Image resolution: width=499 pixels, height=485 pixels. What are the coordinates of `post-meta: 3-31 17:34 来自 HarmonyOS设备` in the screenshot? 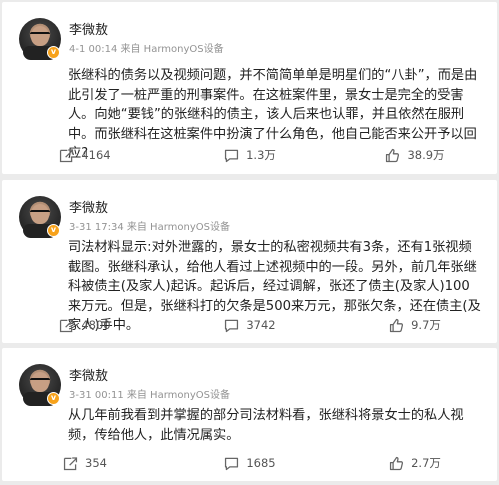 It's located at (149, 227).